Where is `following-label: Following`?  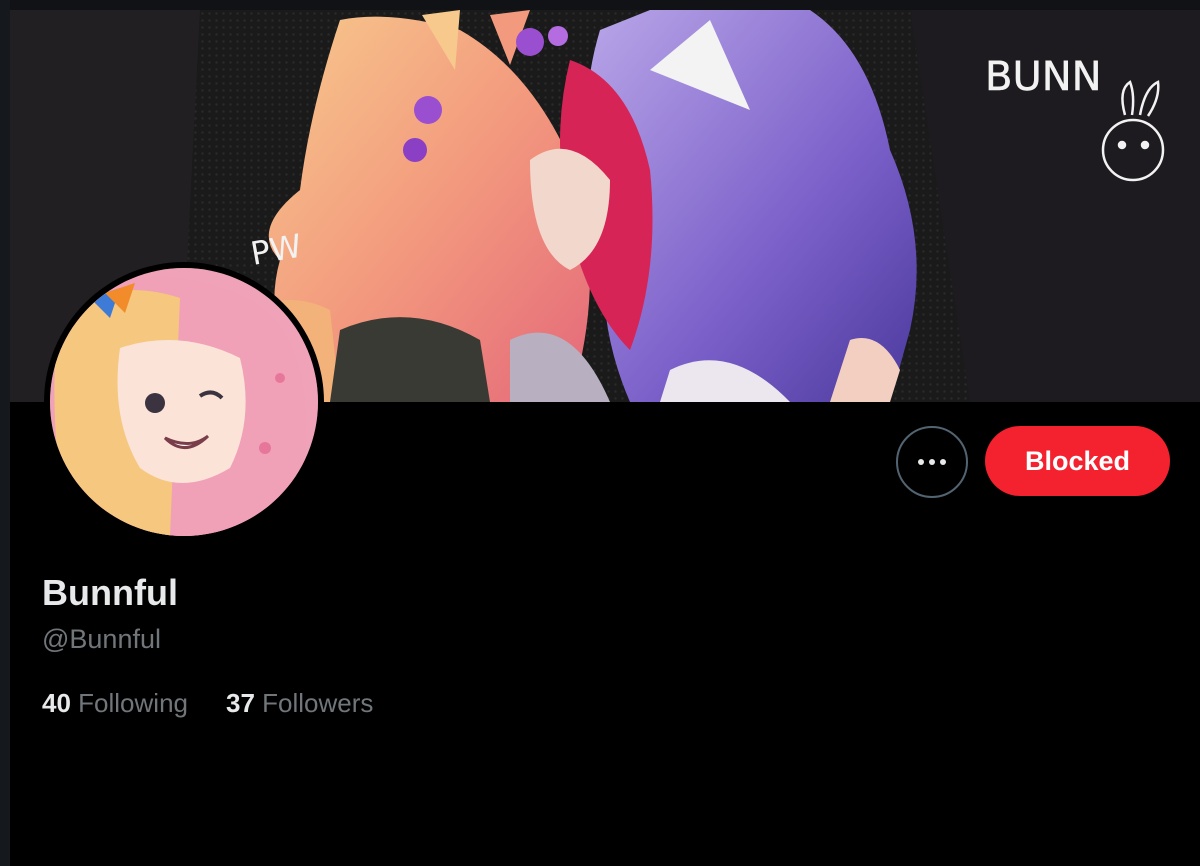 following-label: Following is located at coordinates (133, 703).